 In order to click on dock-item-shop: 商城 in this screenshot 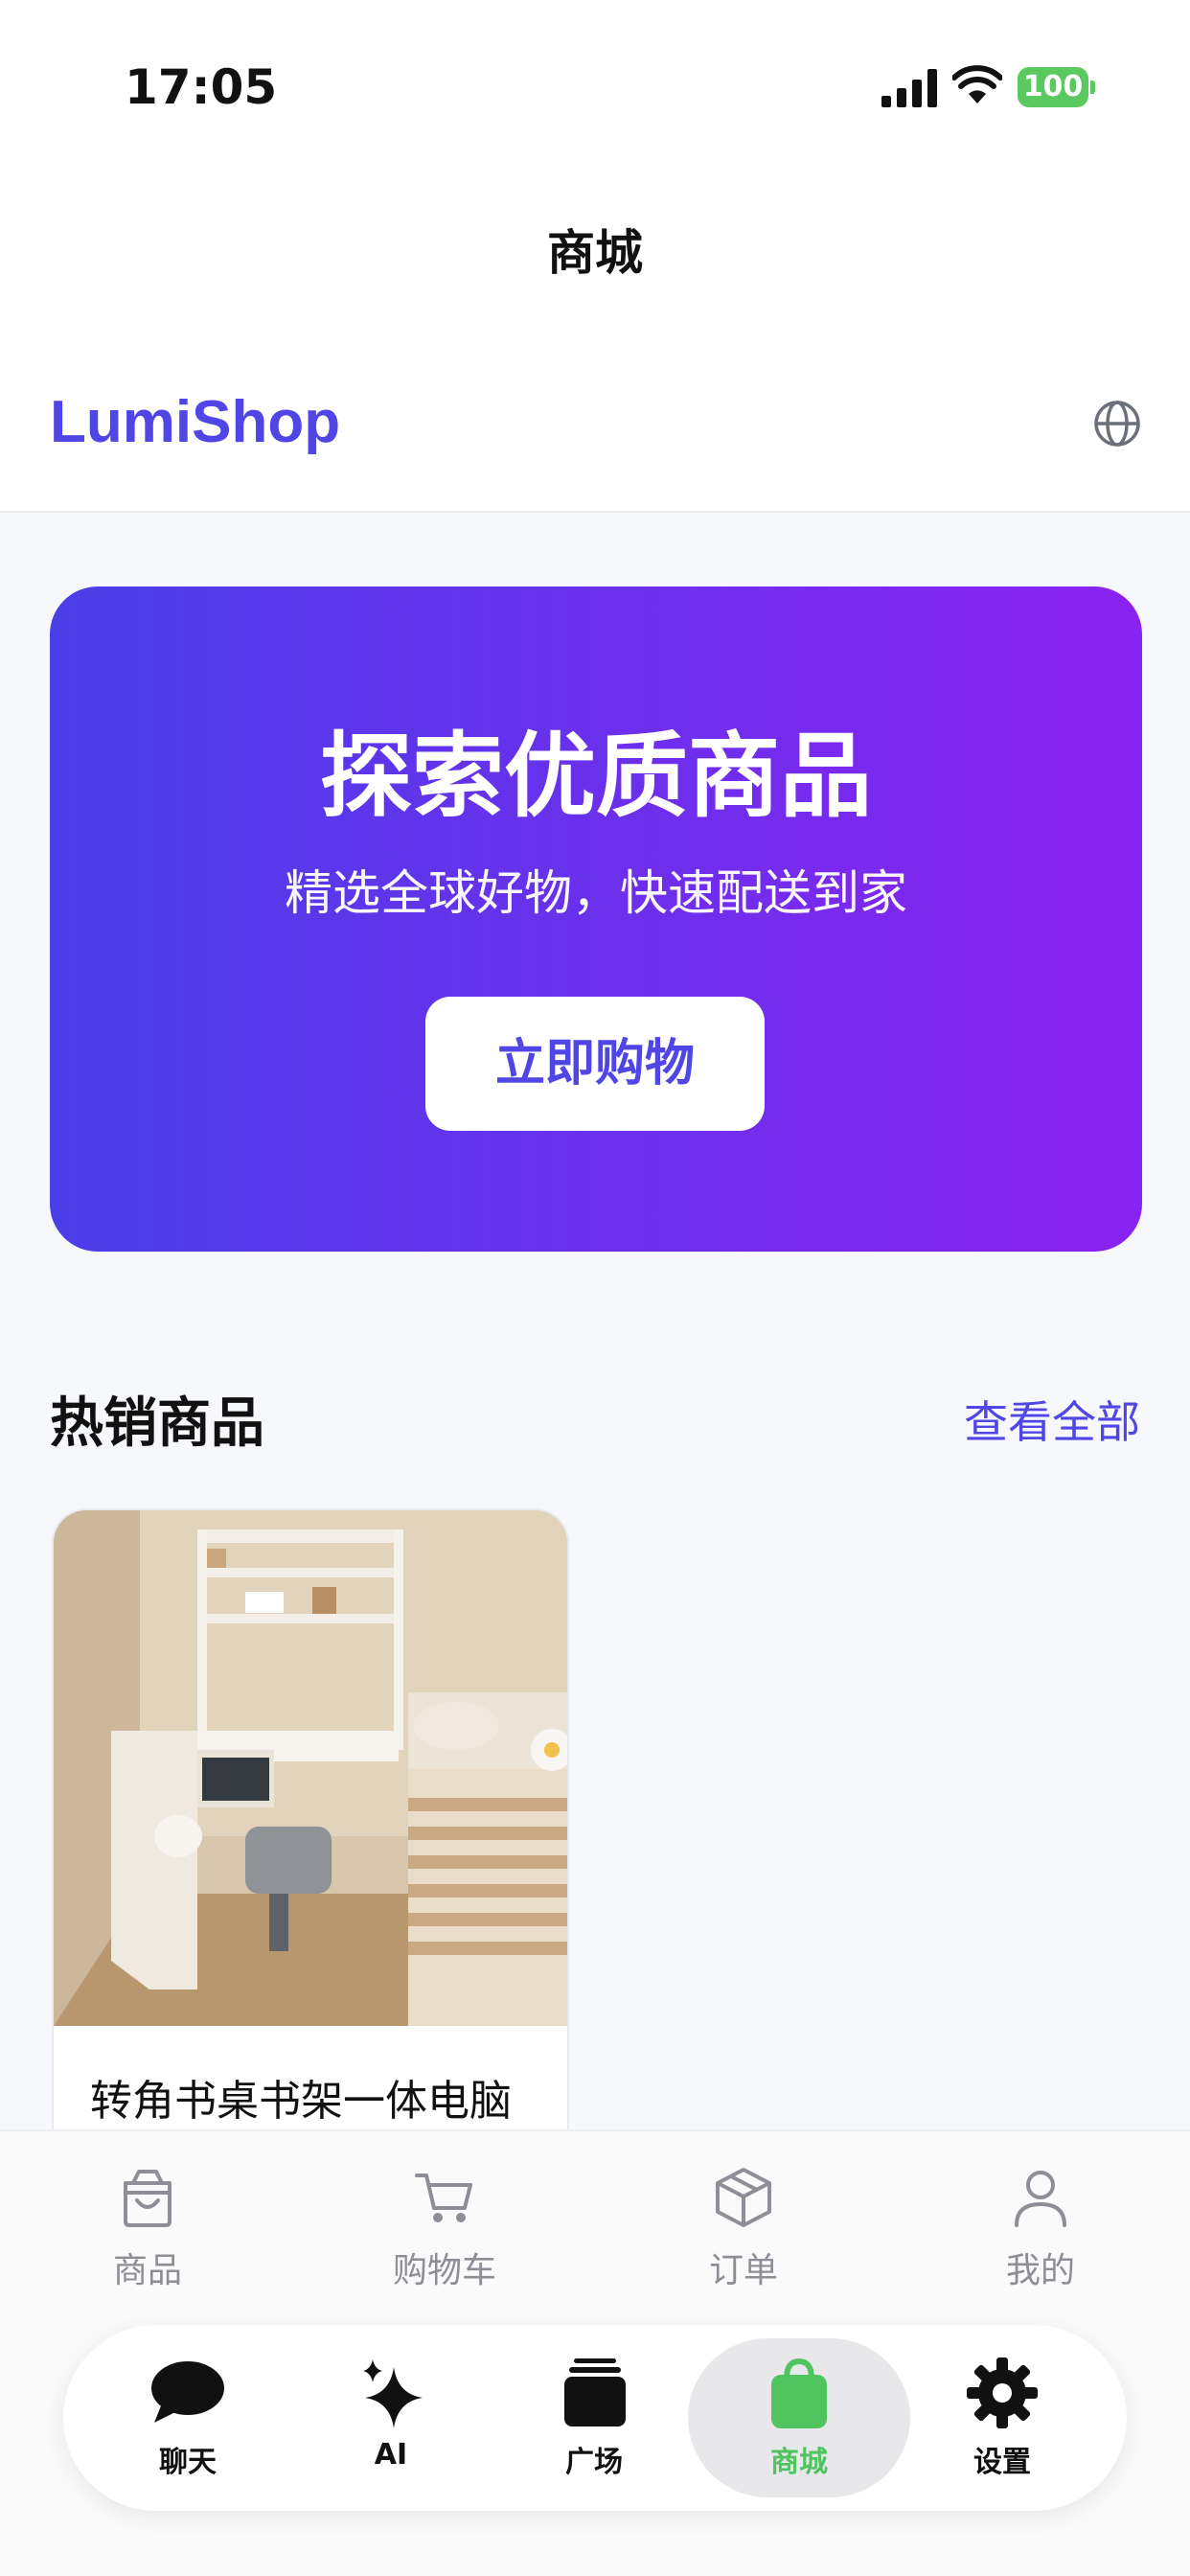, I will do `click(799, 2417)`.